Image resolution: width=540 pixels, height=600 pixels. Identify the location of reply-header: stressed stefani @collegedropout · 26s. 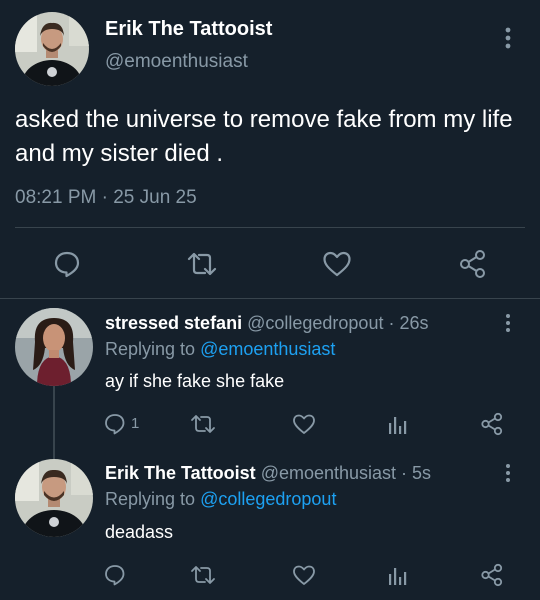
(266, 323).